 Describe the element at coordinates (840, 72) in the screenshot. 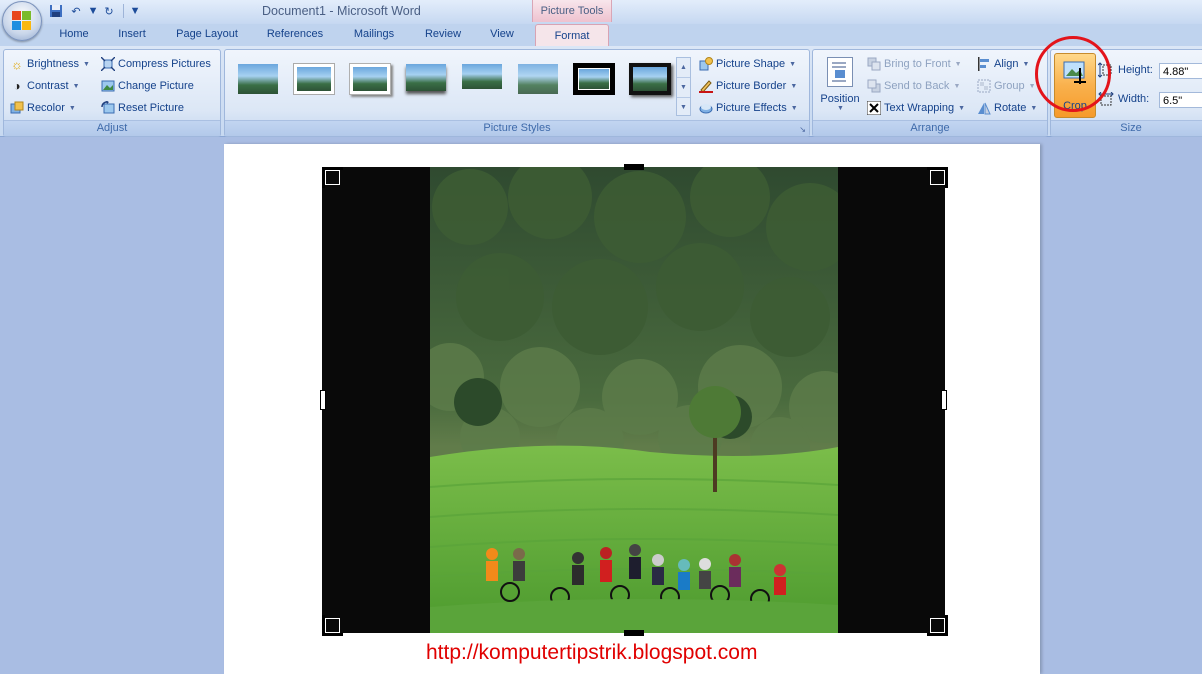

I see `position-icon` at that location.